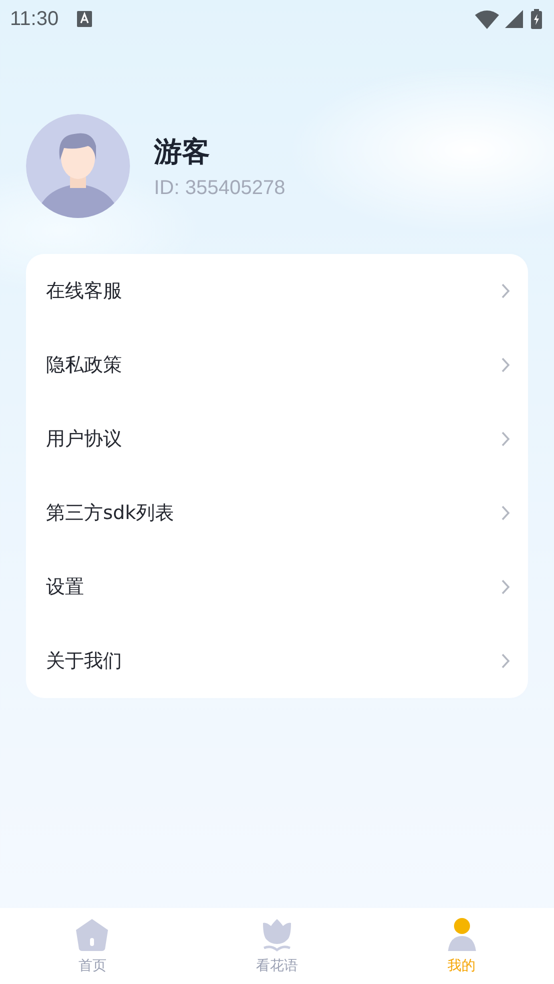 The height and width of the screenshot is (984, 554). Describe the element at coordinates (277, 513) in the screenshot. I see `menu-item: 第三方sdk列表` at that location.